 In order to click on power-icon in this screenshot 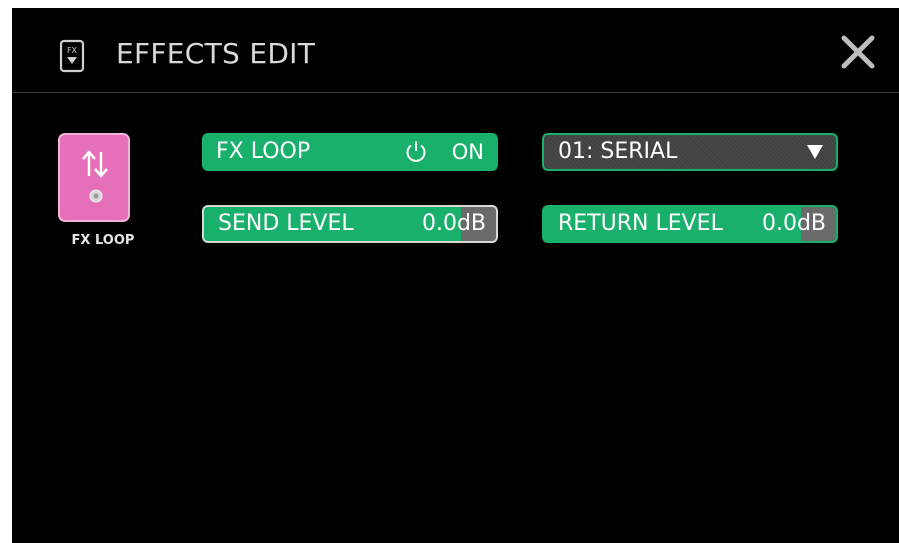, I will do `click(416, 151)`.